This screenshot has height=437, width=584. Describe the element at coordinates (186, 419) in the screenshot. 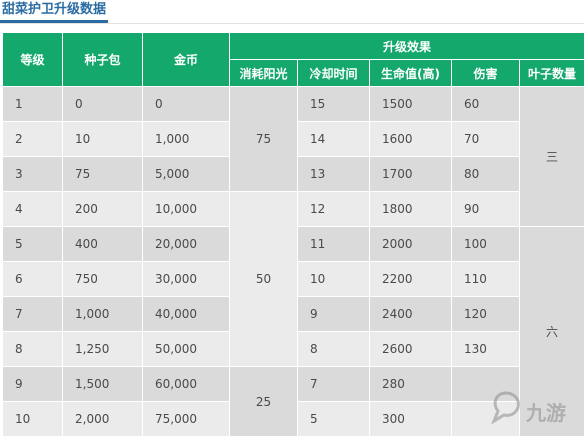

I see `cell-coins: 75,000` at that location.